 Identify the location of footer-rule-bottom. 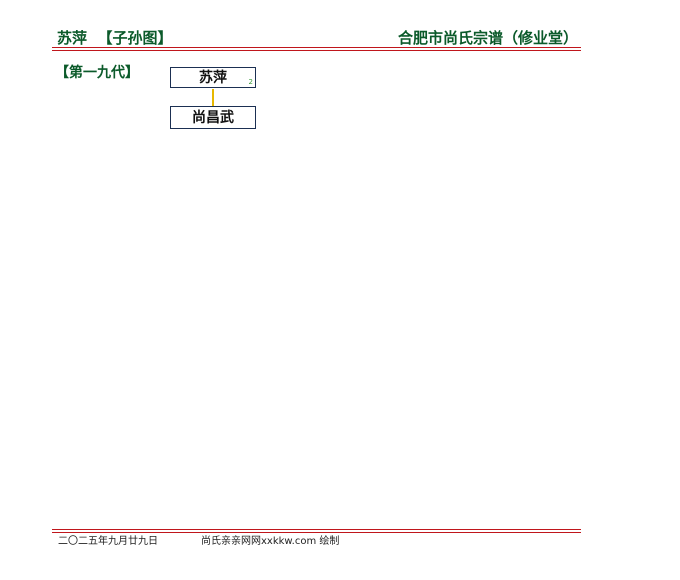
(316, 532).